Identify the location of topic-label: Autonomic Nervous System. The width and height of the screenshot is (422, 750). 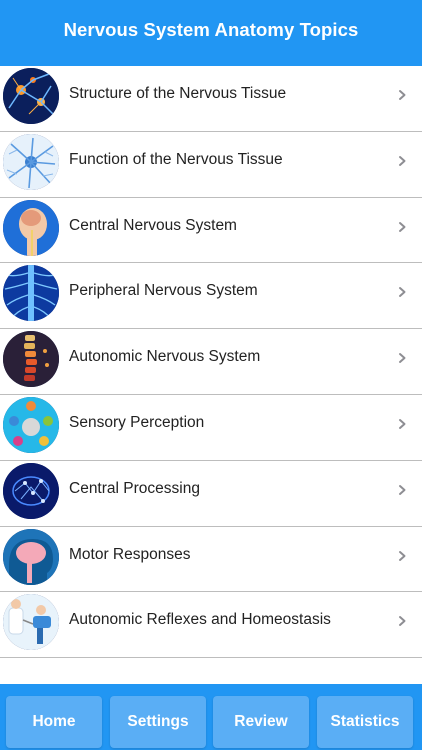
(165, 357).